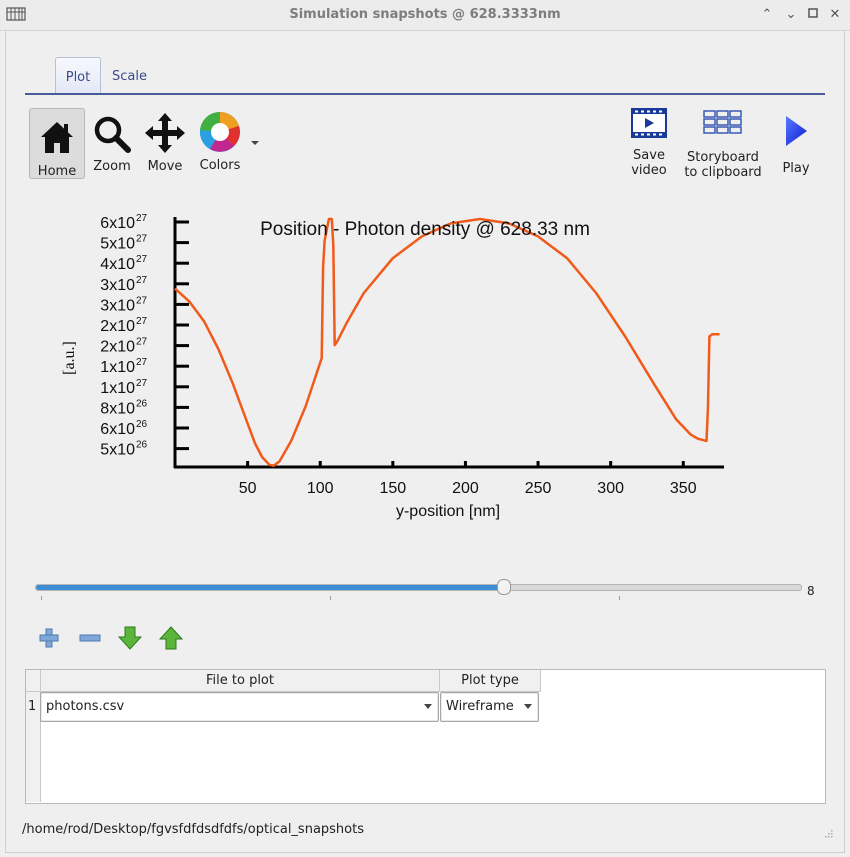  What do you see at coordinates (269, 587) in the screenshot?
I see `slider-fill` at bounding box center [269, 587].